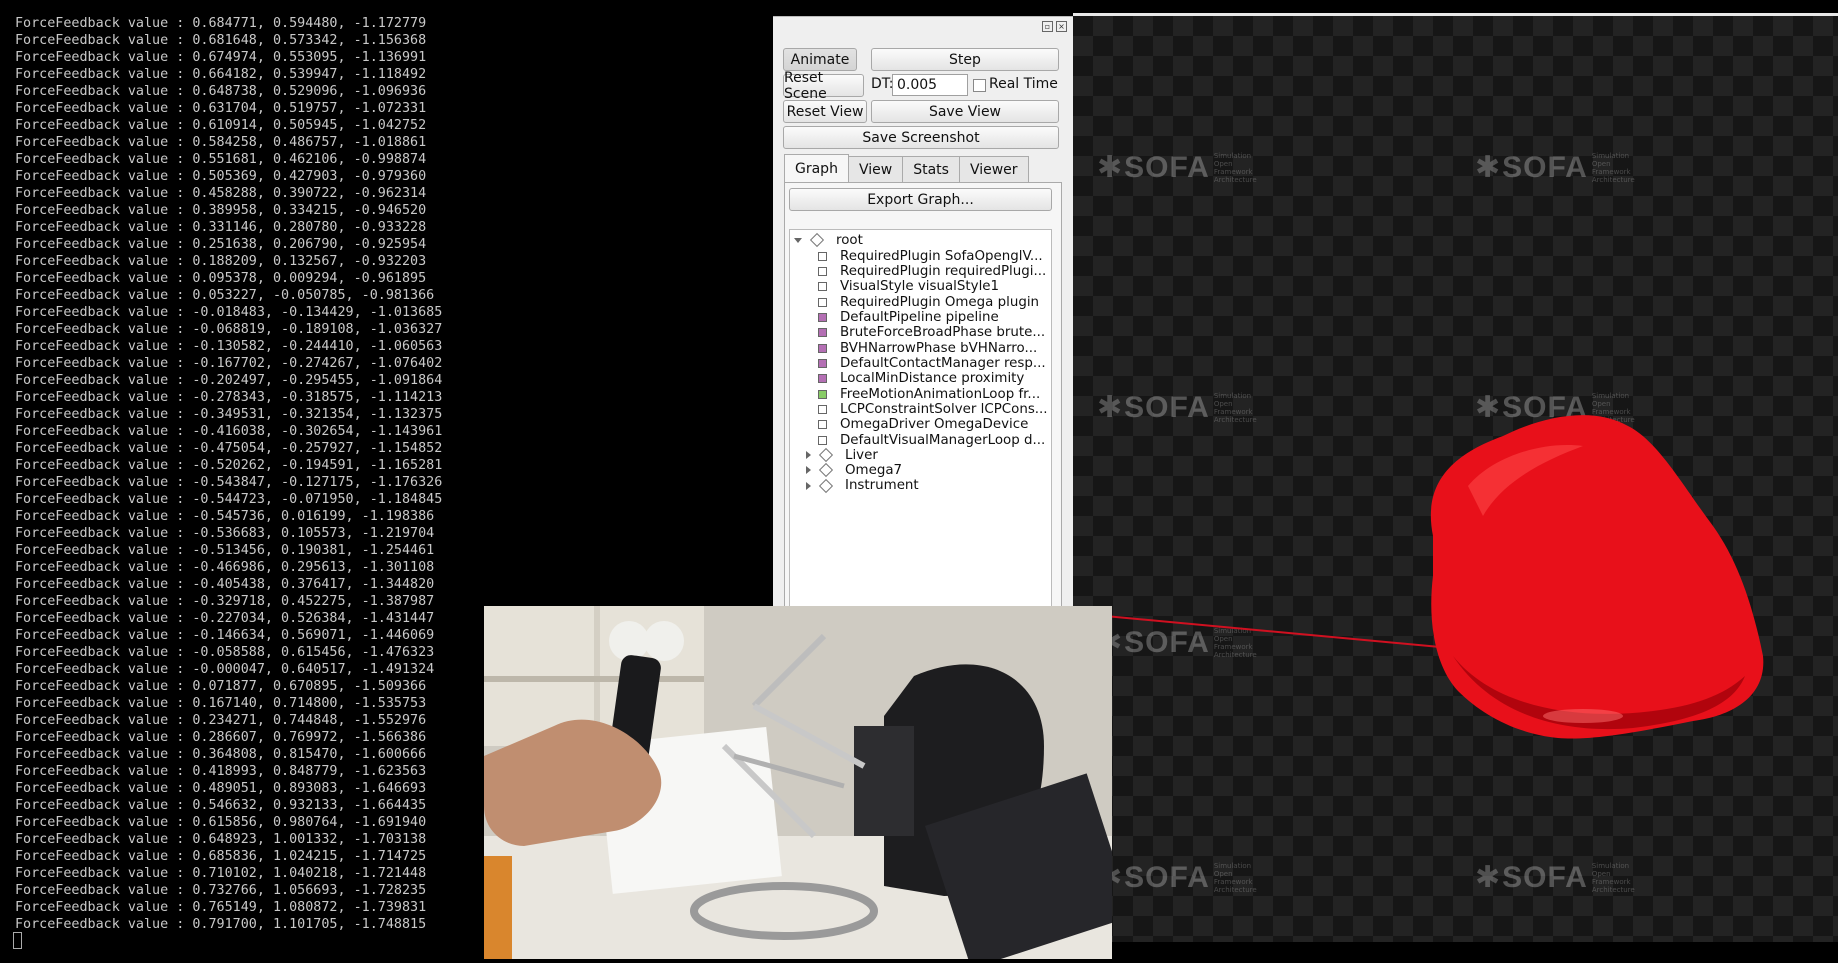  What do you see at coordinates (993, 169) in the screenshot?
I see `tab-viewer: Viewer` at bounding box center [993, 169].